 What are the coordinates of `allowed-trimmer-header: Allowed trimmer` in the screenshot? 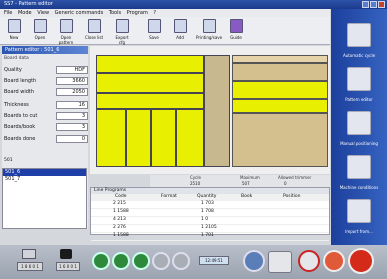 It's located at (295, 177).